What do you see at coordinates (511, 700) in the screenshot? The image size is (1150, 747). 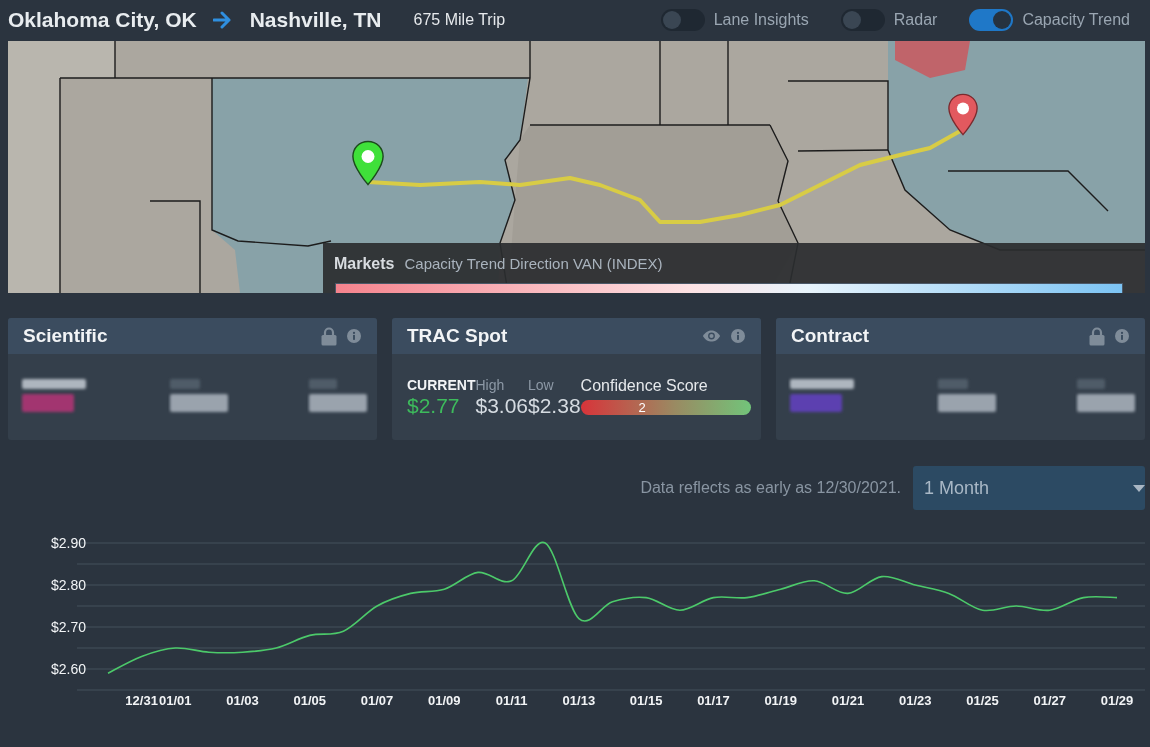 I see `x-axis-label: 01/11` at bounding box center [511, 700].